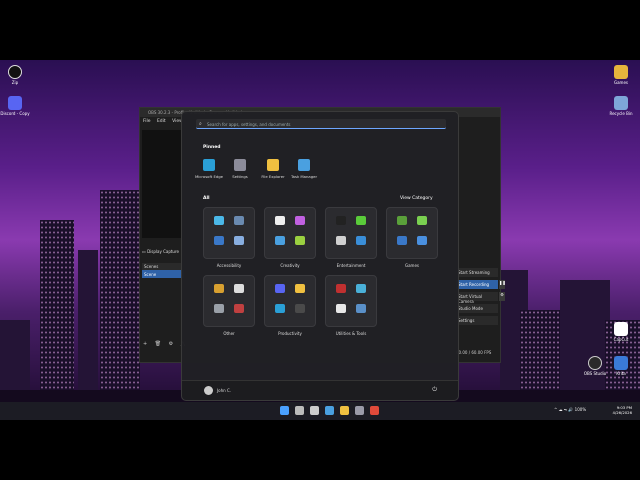 This screenshot has width=640, height=480. I want to click on studio-mode-button: Studio Mode, so click(477, 308).